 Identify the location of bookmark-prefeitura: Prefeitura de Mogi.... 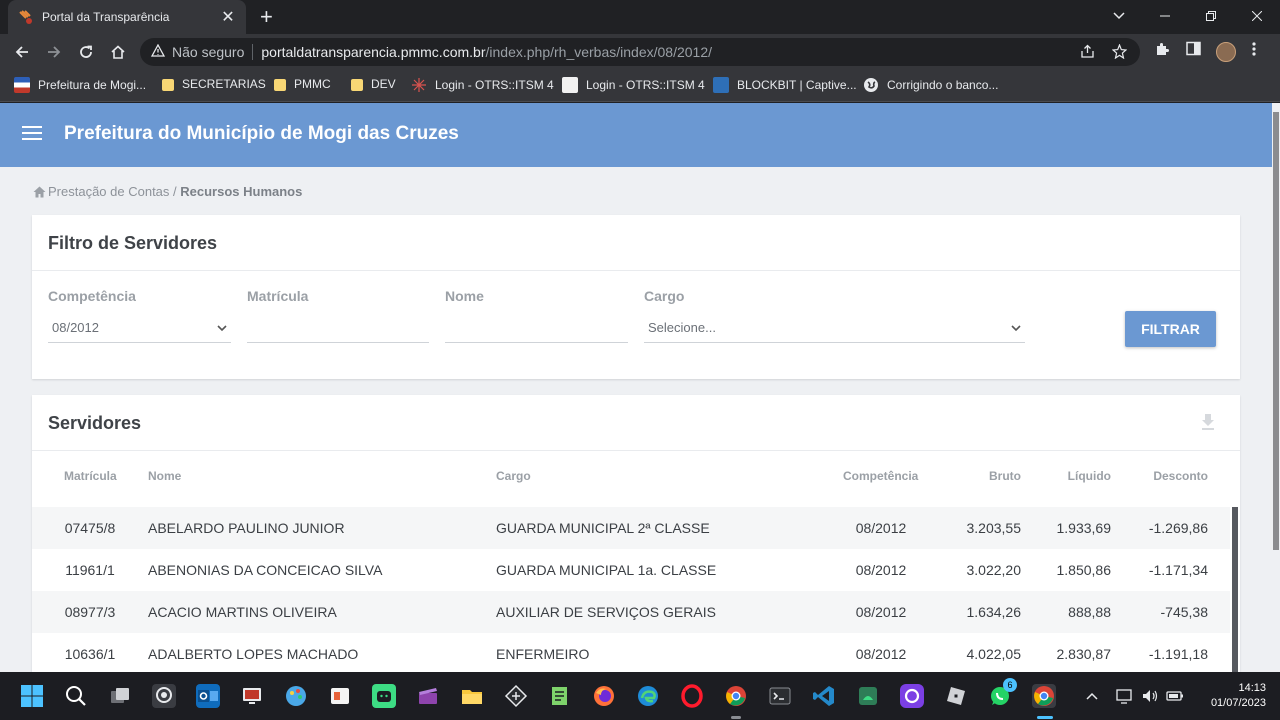
(80, 85).